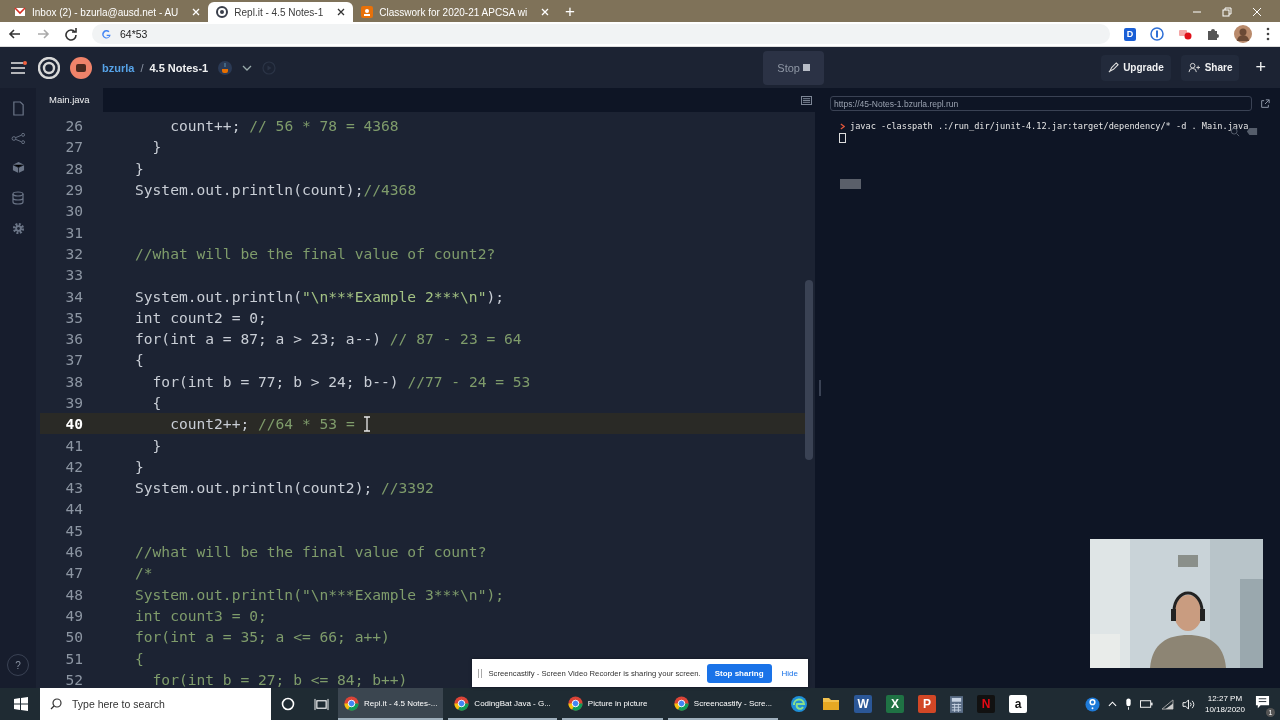  I want to click on text-cursor-icon, so click(367, 423).